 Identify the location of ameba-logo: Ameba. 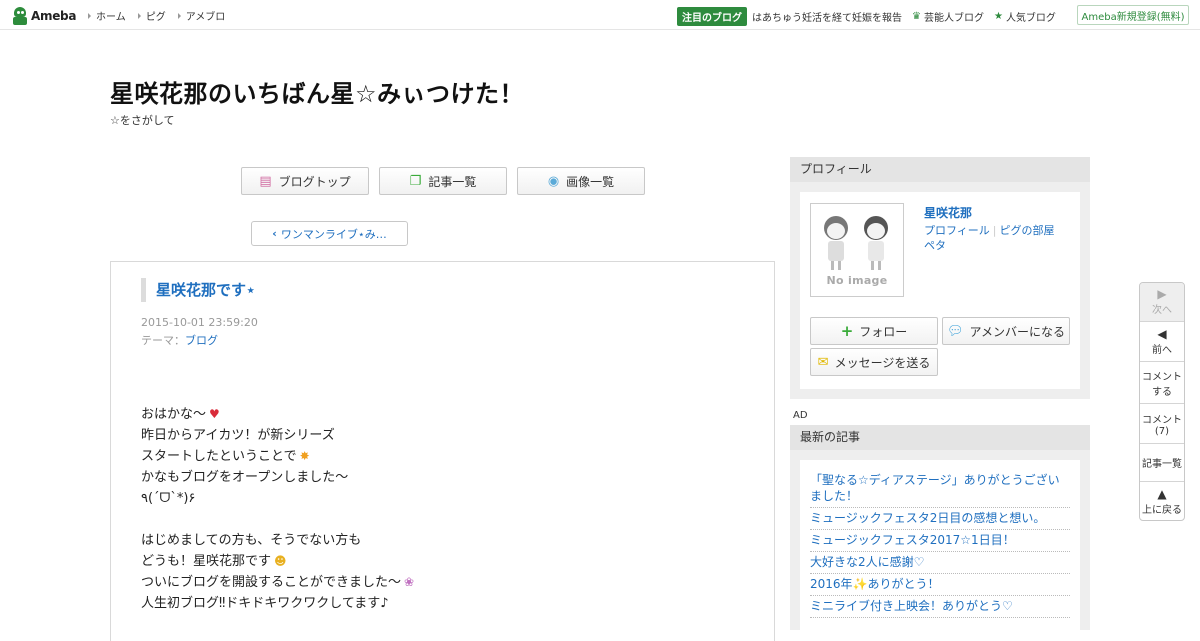
(44, 16).